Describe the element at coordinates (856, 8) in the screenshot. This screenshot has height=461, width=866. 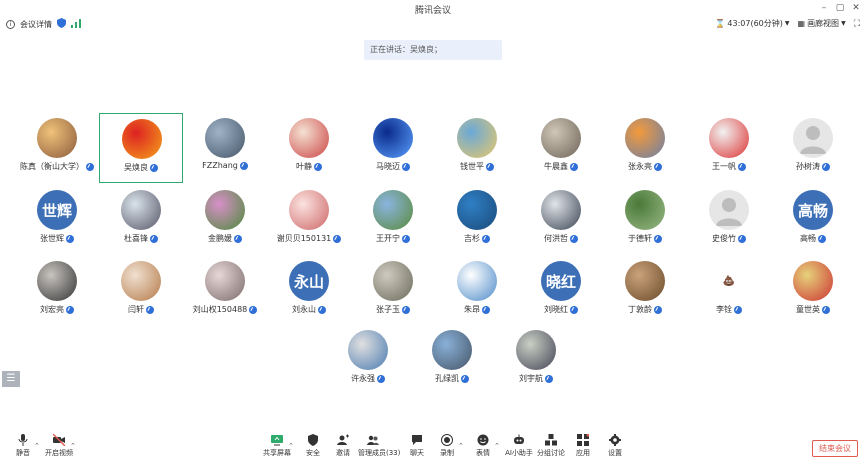
I see `close-icon: ✕` at that location.